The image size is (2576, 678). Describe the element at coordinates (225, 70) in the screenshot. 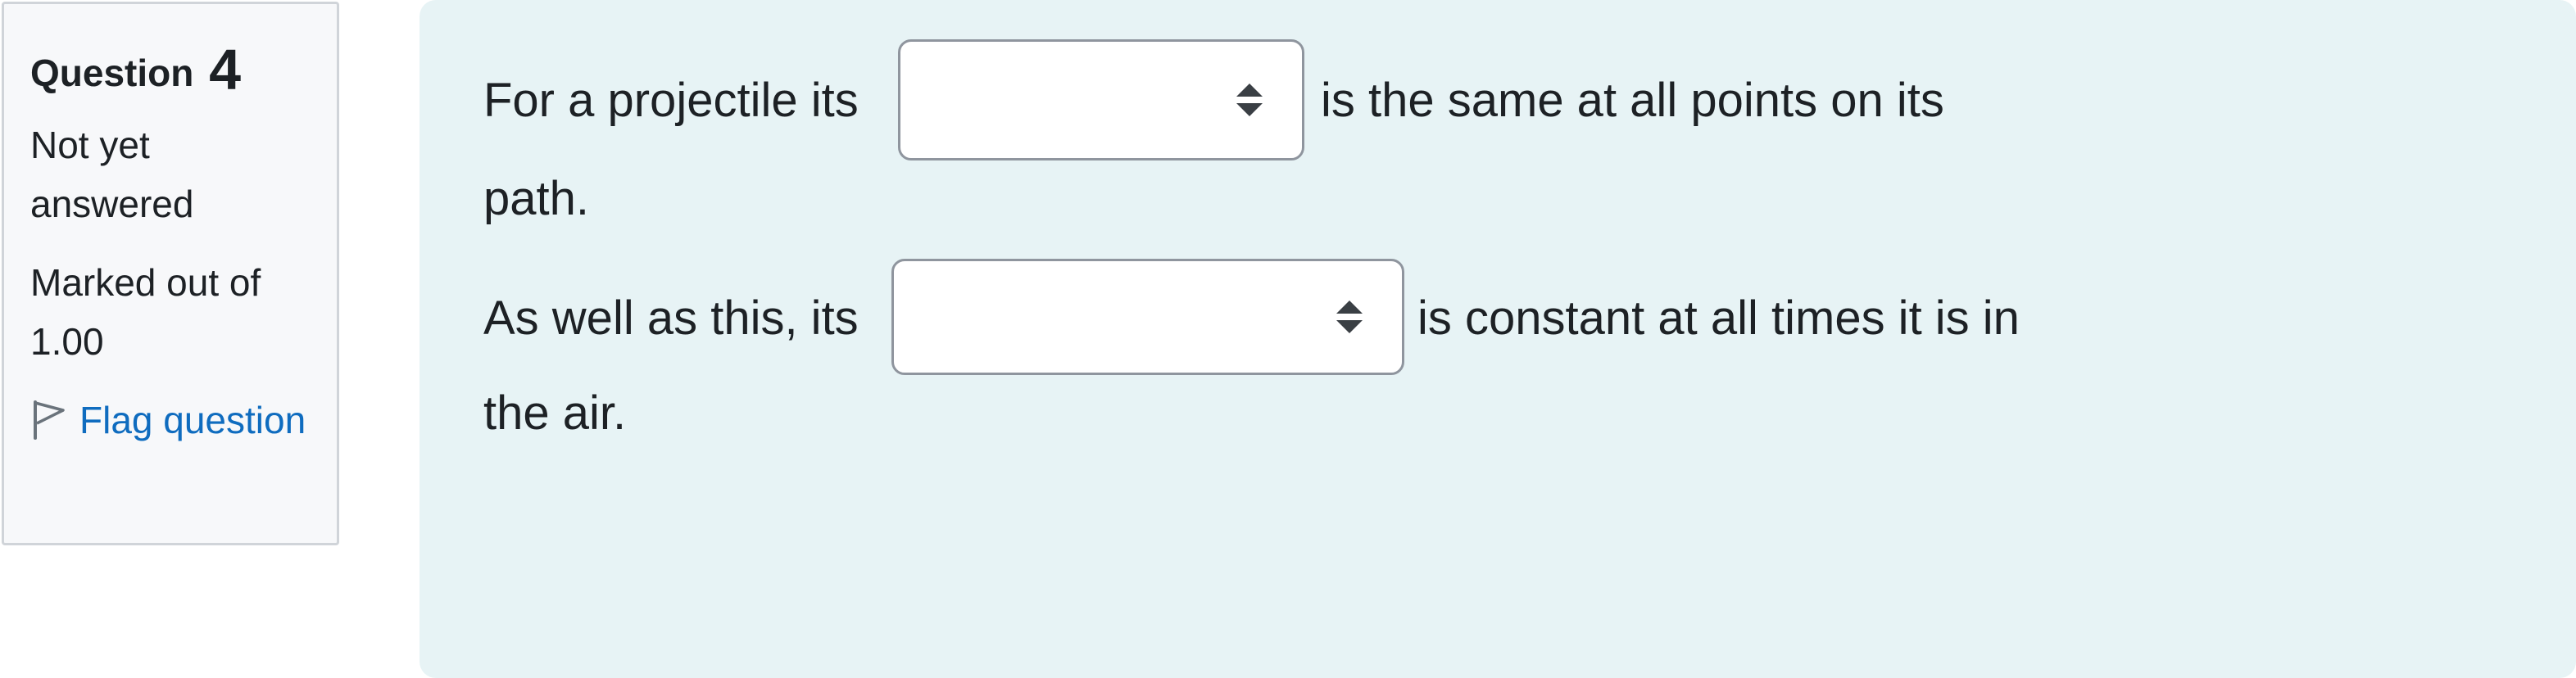

I see `question-number: 4` at that location.